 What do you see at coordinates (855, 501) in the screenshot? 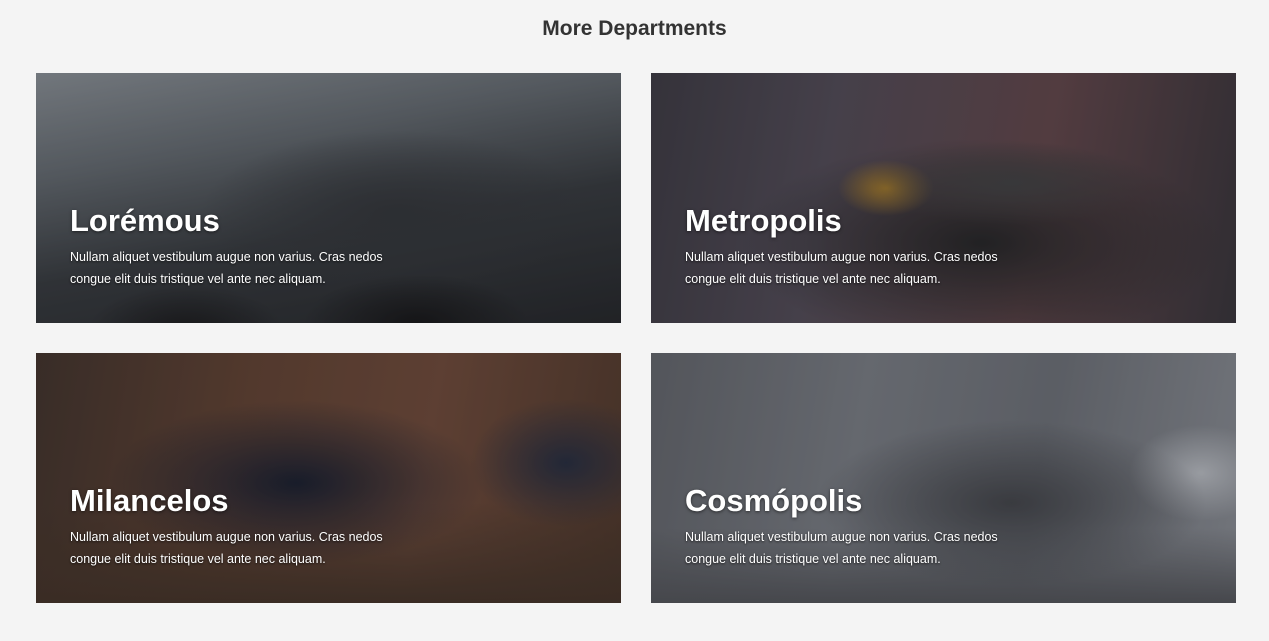
I see `department-name: Cosmópolis` at bounding box center [855, 501].